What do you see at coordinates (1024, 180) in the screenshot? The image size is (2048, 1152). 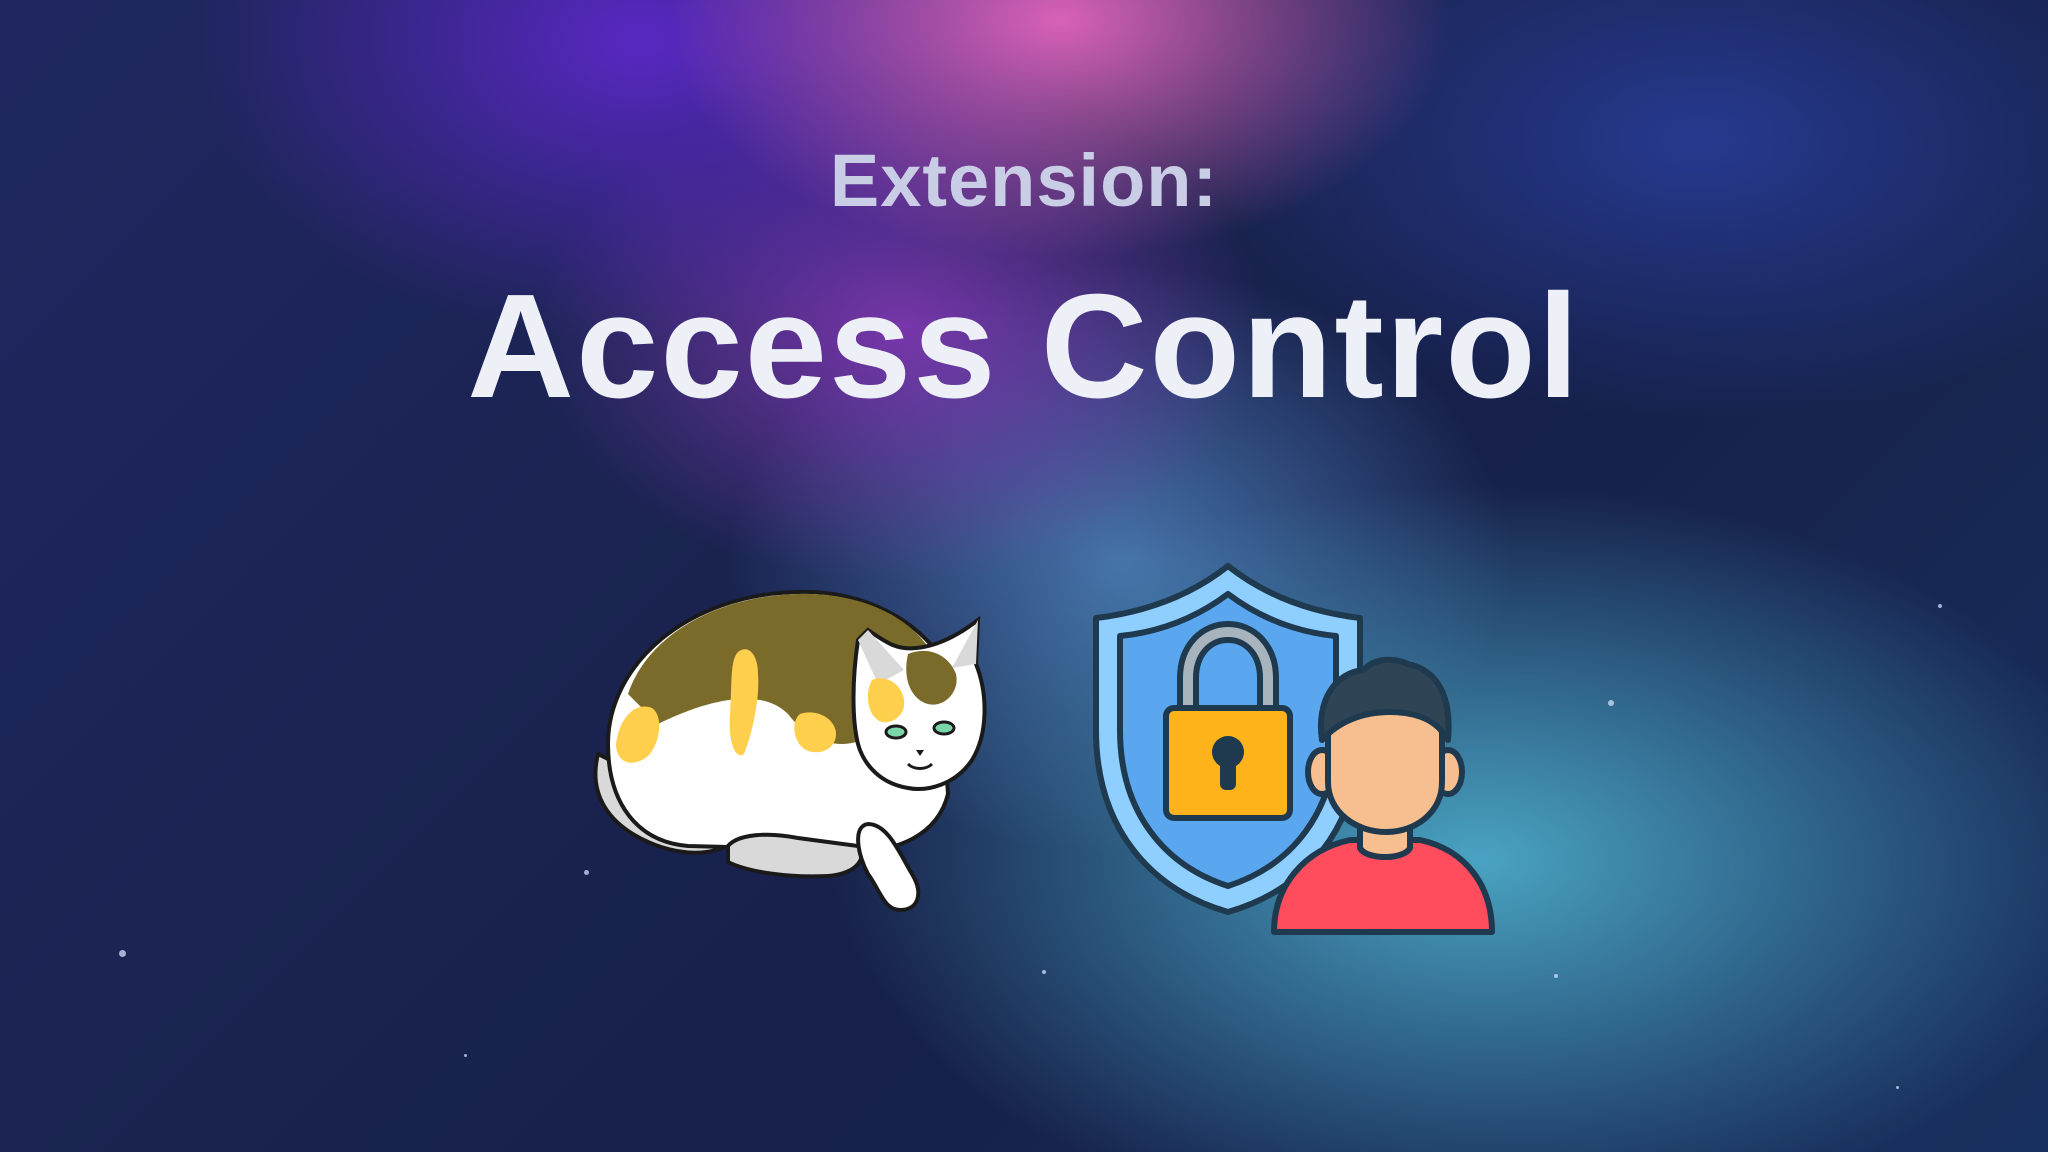 I see `subtitle: Extension:` at bounding box center [1024, 180].